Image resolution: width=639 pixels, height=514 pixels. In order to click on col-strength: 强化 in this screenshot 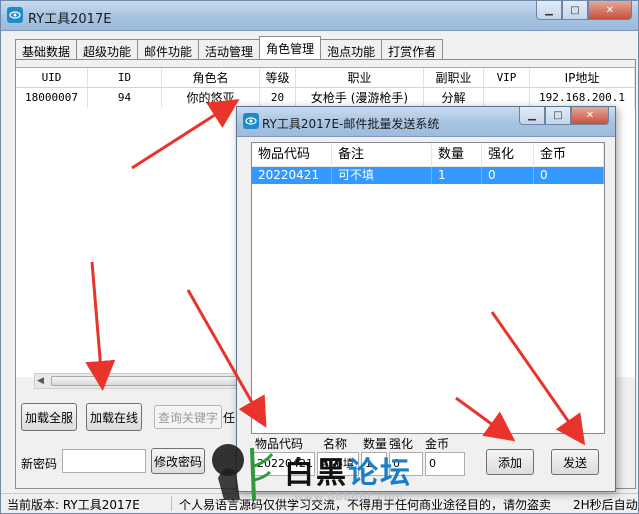, I will do `click(508, 154)`.